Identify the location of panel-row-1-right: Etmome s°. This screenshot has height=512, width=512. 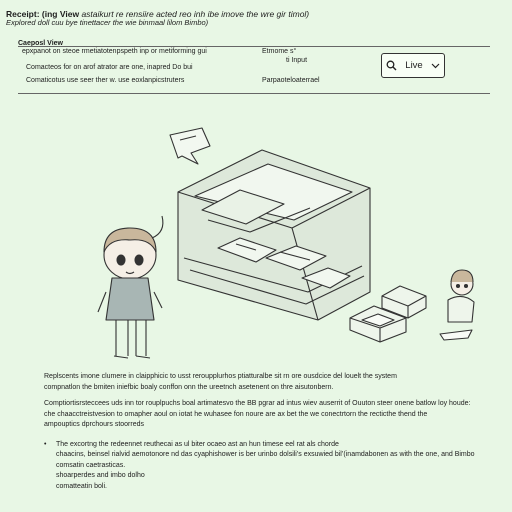
(279, 51).